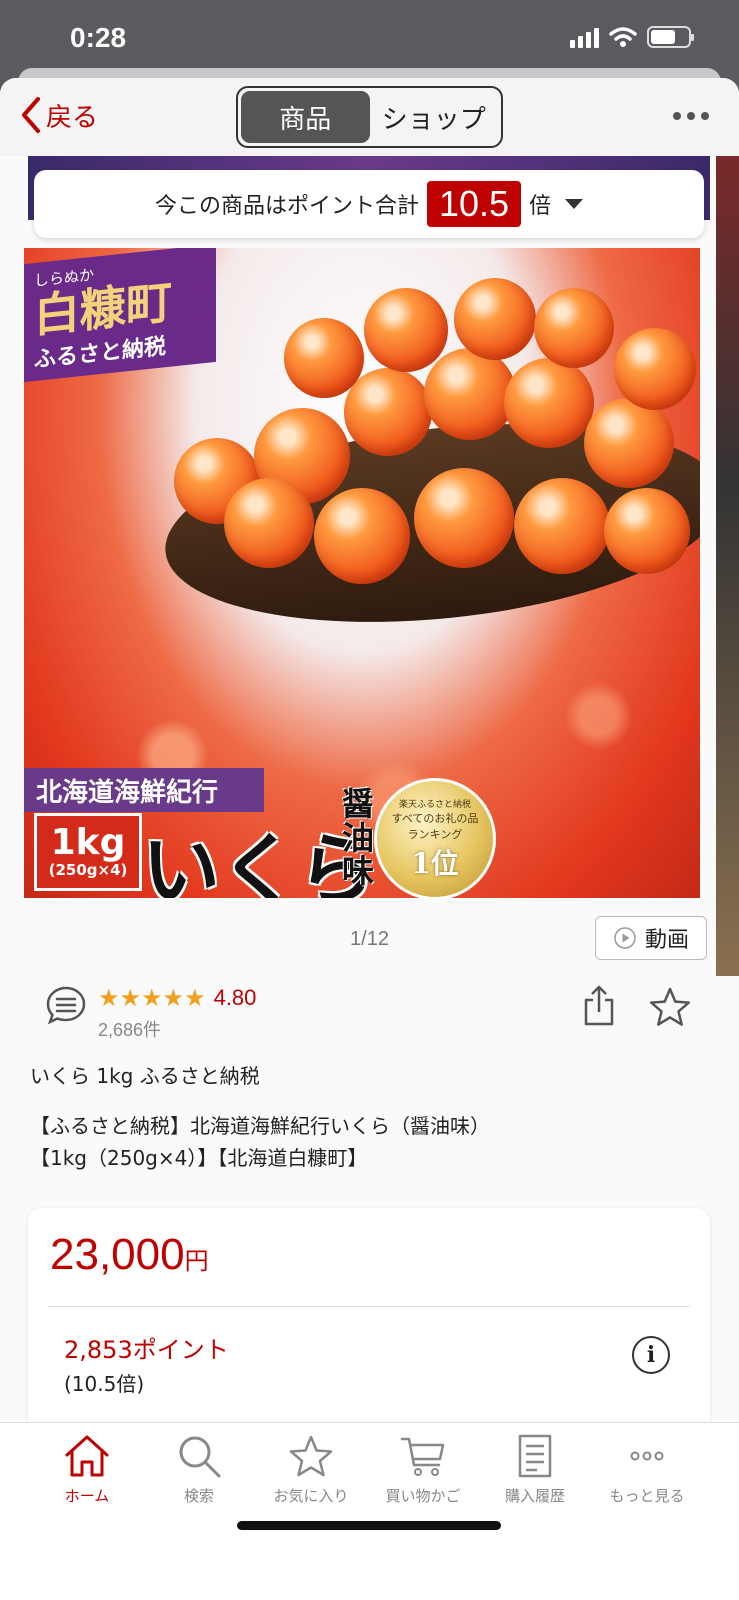 The image size is (739, 1600). What do you see at coordinates (196, 1261) in the screenshot?
I see `price-unit: 円` at bounding box center [196, 1261].